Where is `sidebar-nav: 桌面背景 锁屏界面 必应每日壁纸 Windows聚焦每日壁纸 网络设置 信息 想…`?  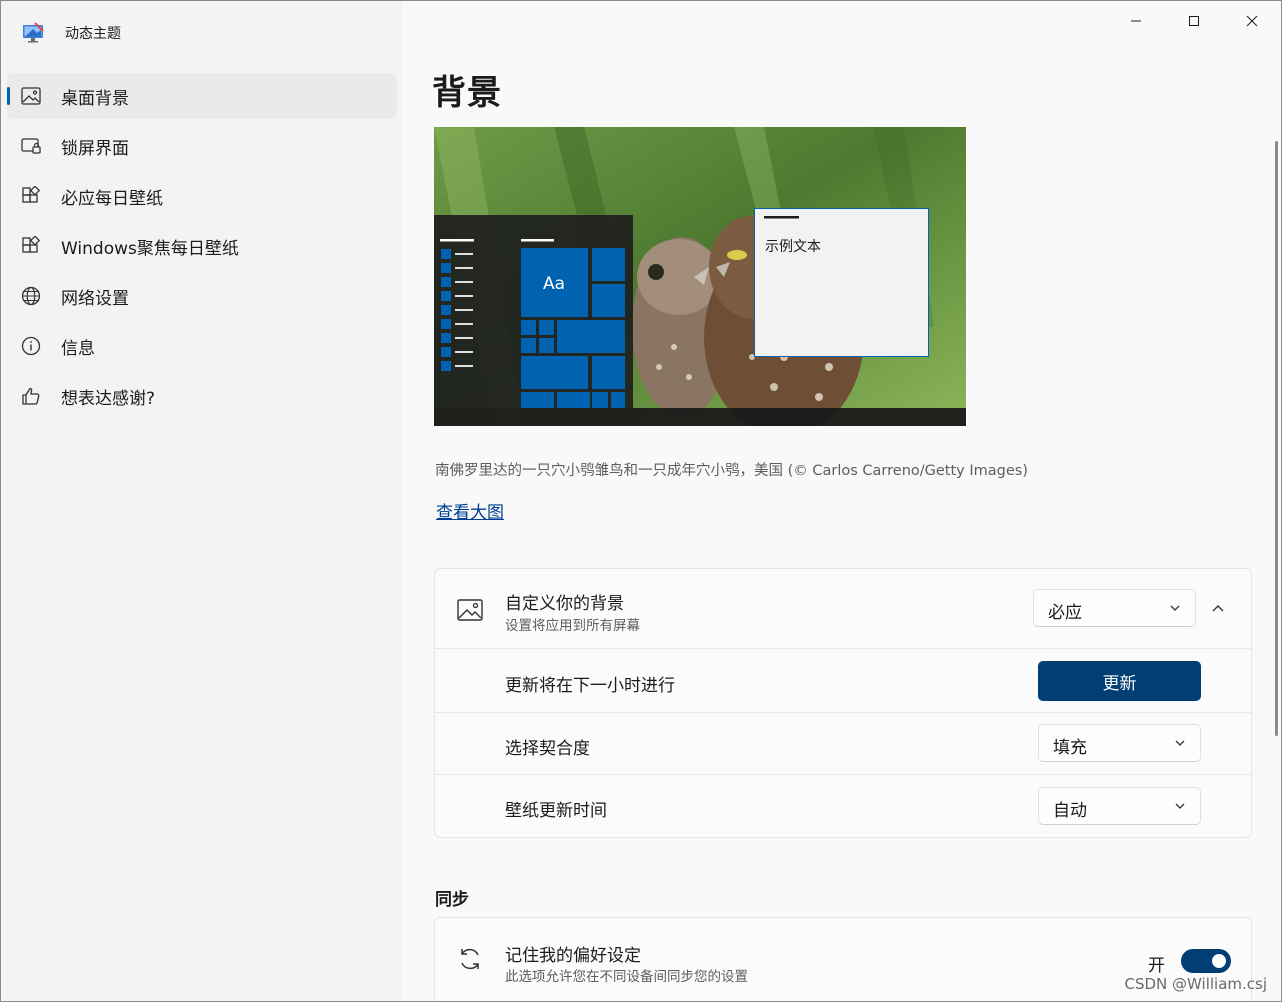 sidebar-nav: 桌面背景 锁屏界面 必应每日壁纸 Windows聚焦每日壁纸 网络设置 信息 想… is located at coordinates (202, 248).